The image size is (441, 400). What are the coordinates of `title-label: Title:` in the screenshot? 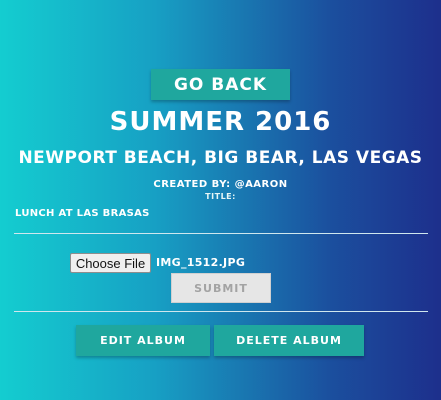 It's located at (220, 196).